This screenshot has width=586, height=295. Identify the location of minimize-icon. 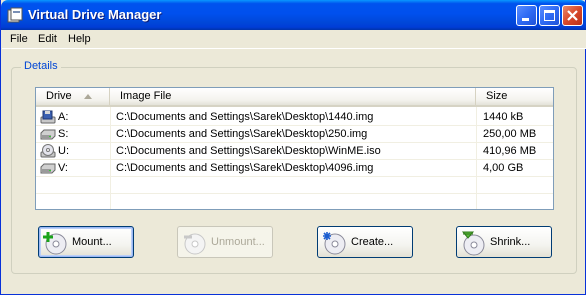
(525, 19).